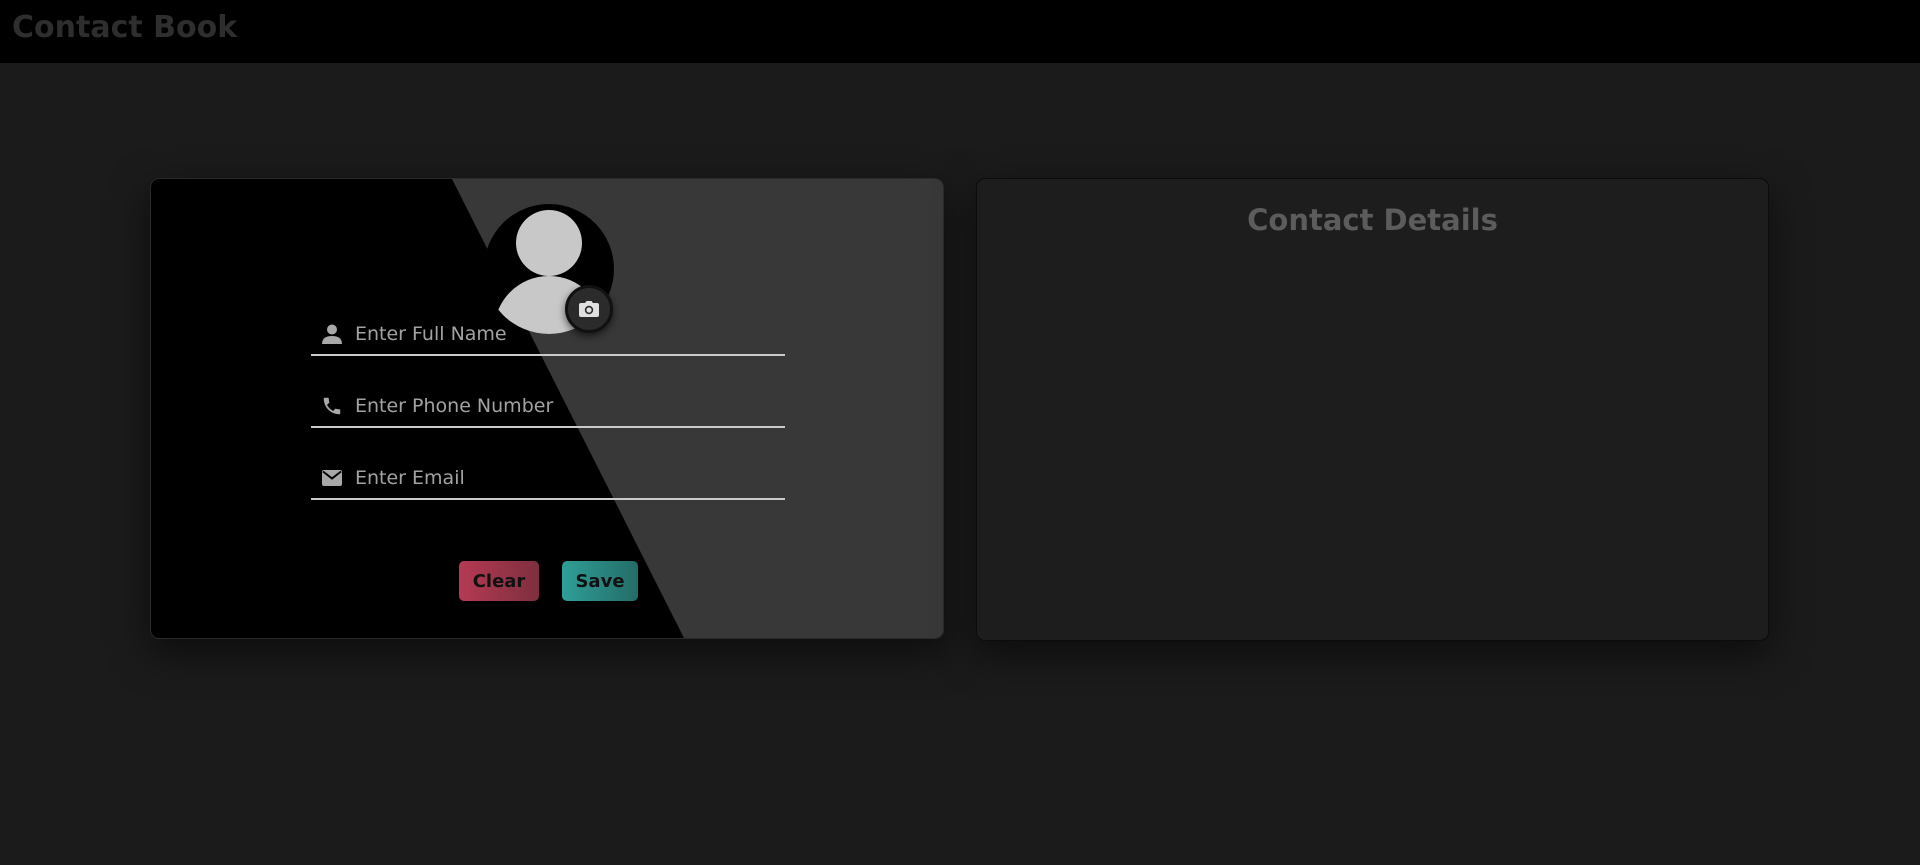 Image resolution: width=1920 pixels, height=865 pixels. What do you see at coordinates (567, 406) in the screenshot?
I see `phone-input` at bounding box center [567, 406].